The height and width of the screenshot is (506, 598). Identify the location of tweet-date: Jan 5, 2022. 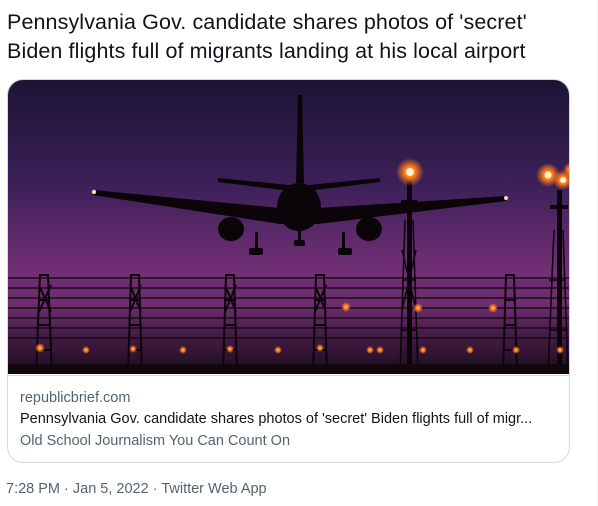
(111, 489).